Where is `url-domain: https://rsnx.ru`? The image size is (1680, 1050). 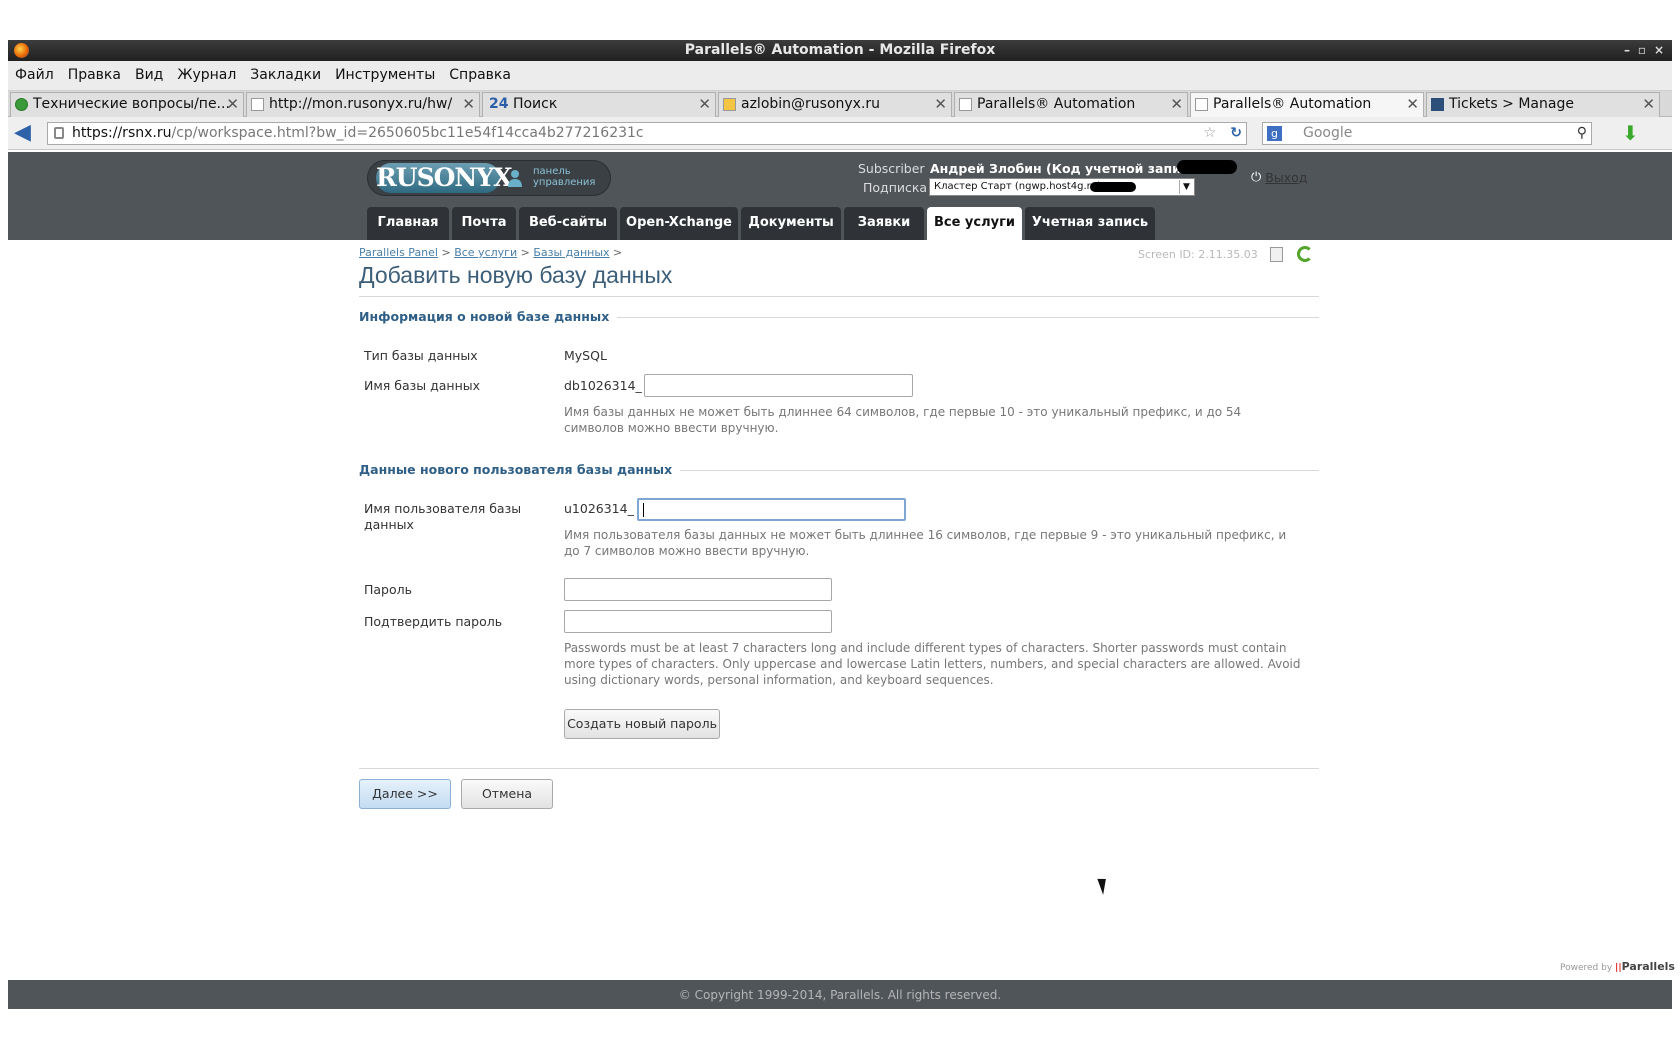 url-domain: https://rsnx.ru is located at coordinates (122, 133).